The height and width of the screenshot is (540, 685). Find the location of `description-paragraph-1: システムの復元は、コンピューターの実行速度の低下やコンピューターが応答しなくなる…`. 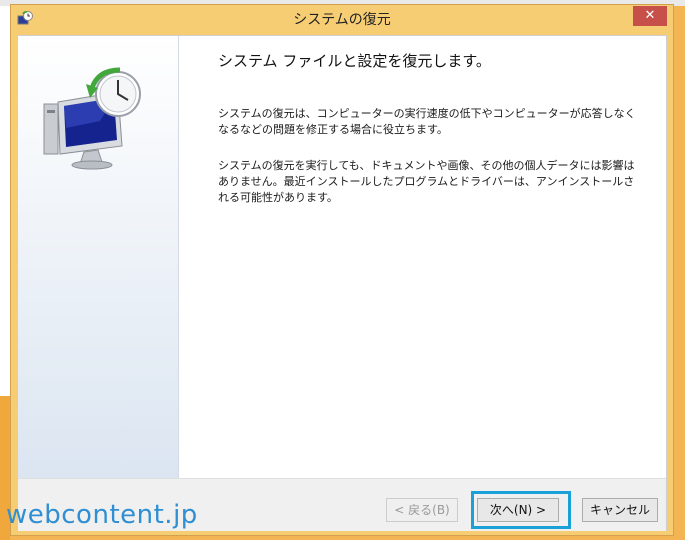

description-paragraph-1: システムの復元は、コンピューターの実行速度の低下やコンピューターが応答しなくなる… is located at coordinates (427, 121).